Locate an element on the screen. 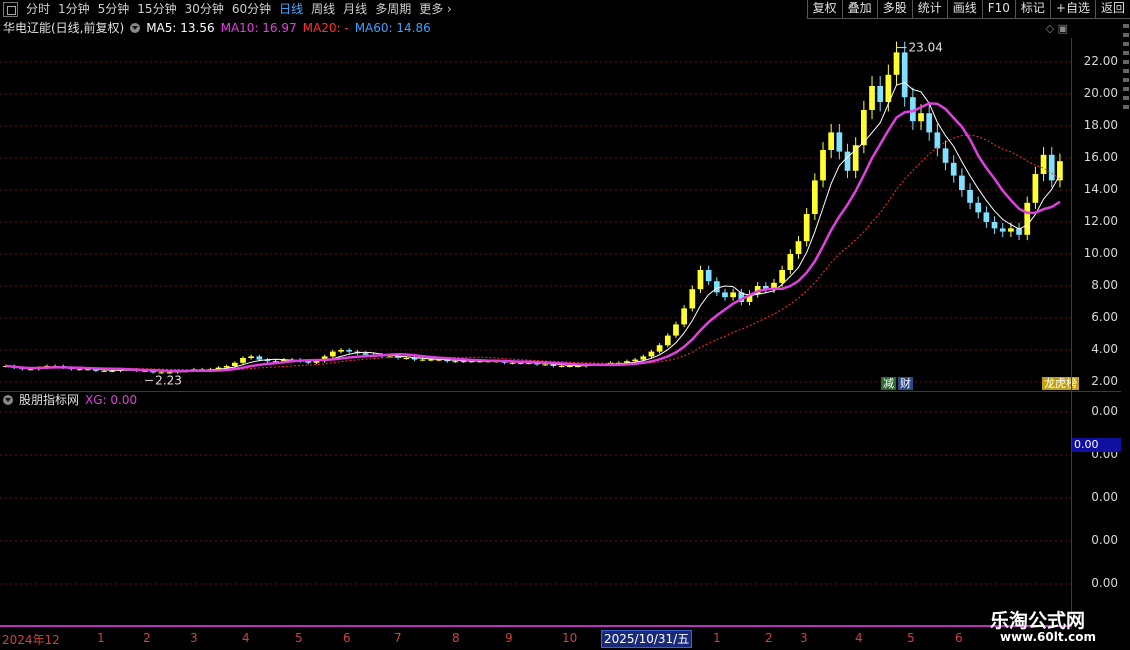  price-tick: 22.00 is located at coordinates (1100, 61).